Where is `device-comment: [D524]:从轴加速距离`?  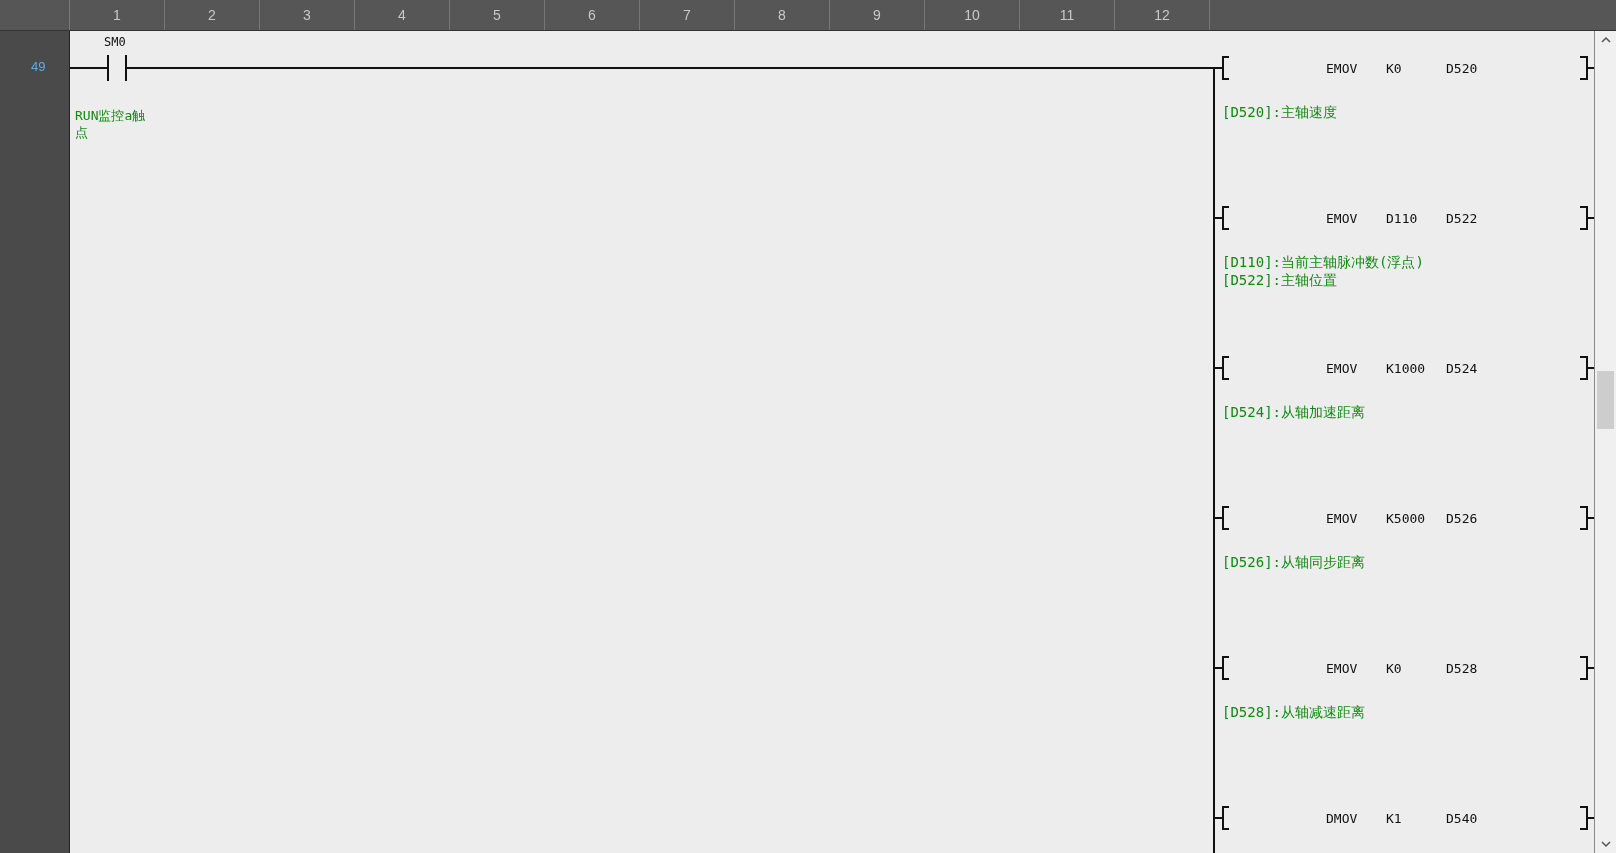 device-comment: [D524]:从轴加速距离 is located at coordinates (1293, 412).